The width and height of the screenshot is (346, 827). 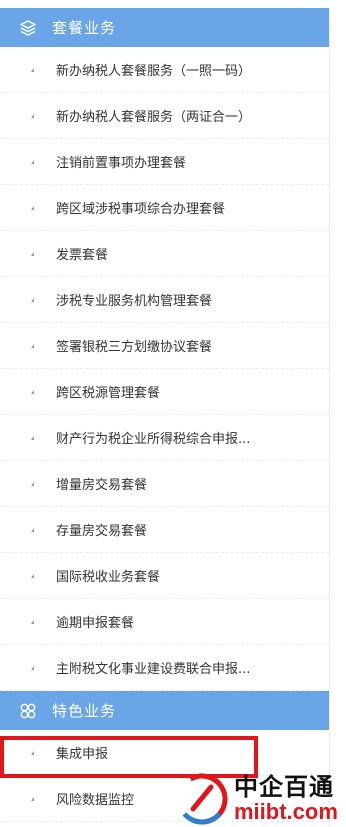 What do you see at coordinates (164, 710) in the screenshot?
I see `section-header-featured-services: 特色业务` at bounding box center [164, 710].